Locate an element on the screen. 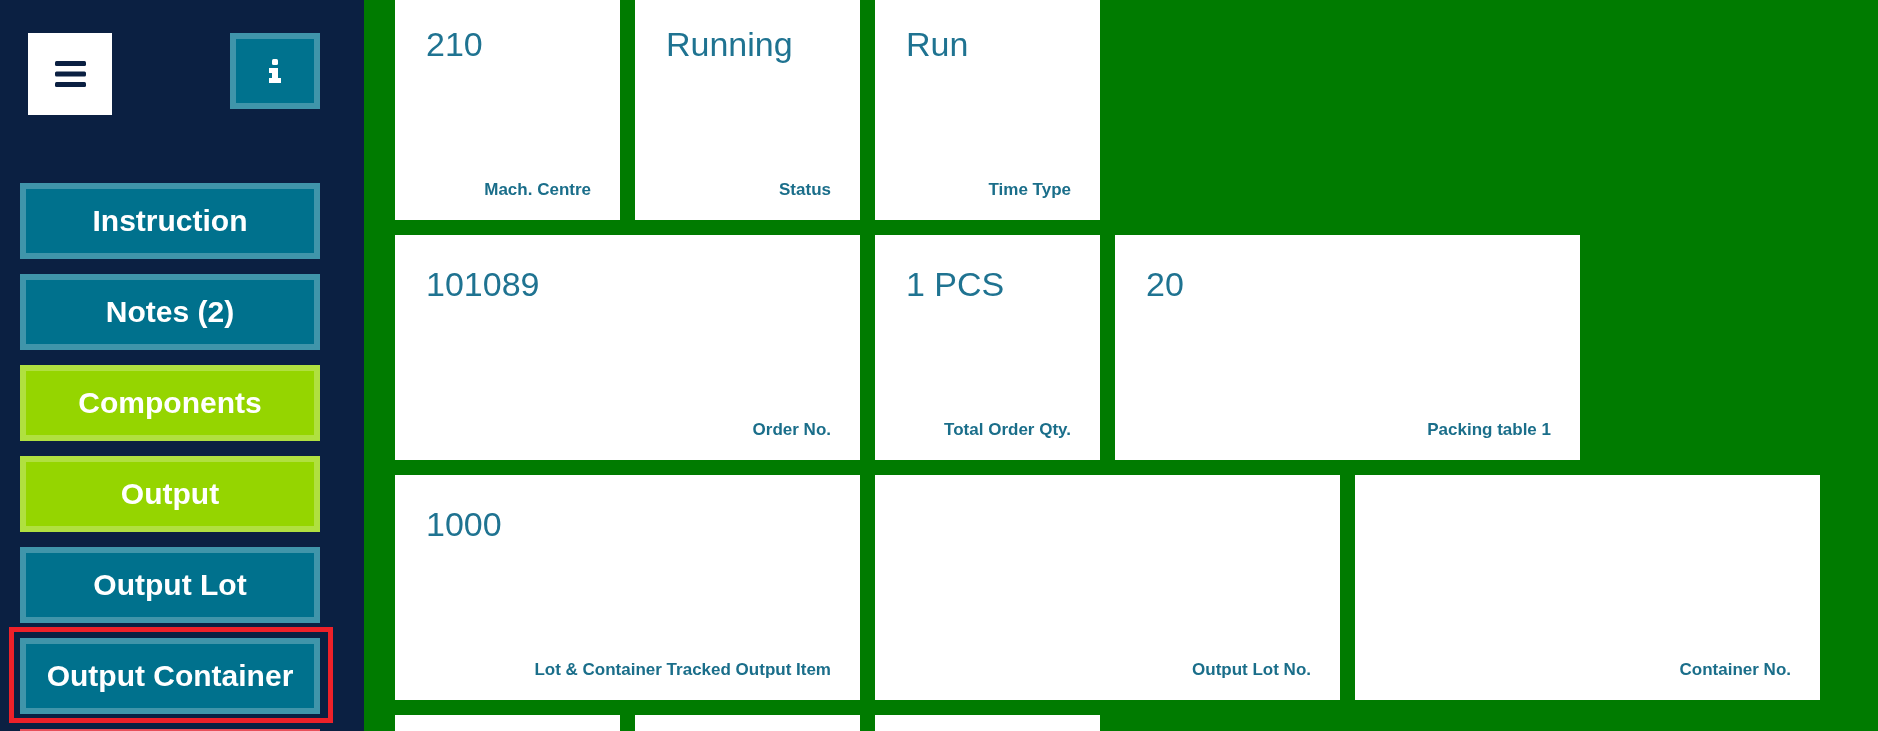  tile-value: 210 is located at coordinates (454, 44).